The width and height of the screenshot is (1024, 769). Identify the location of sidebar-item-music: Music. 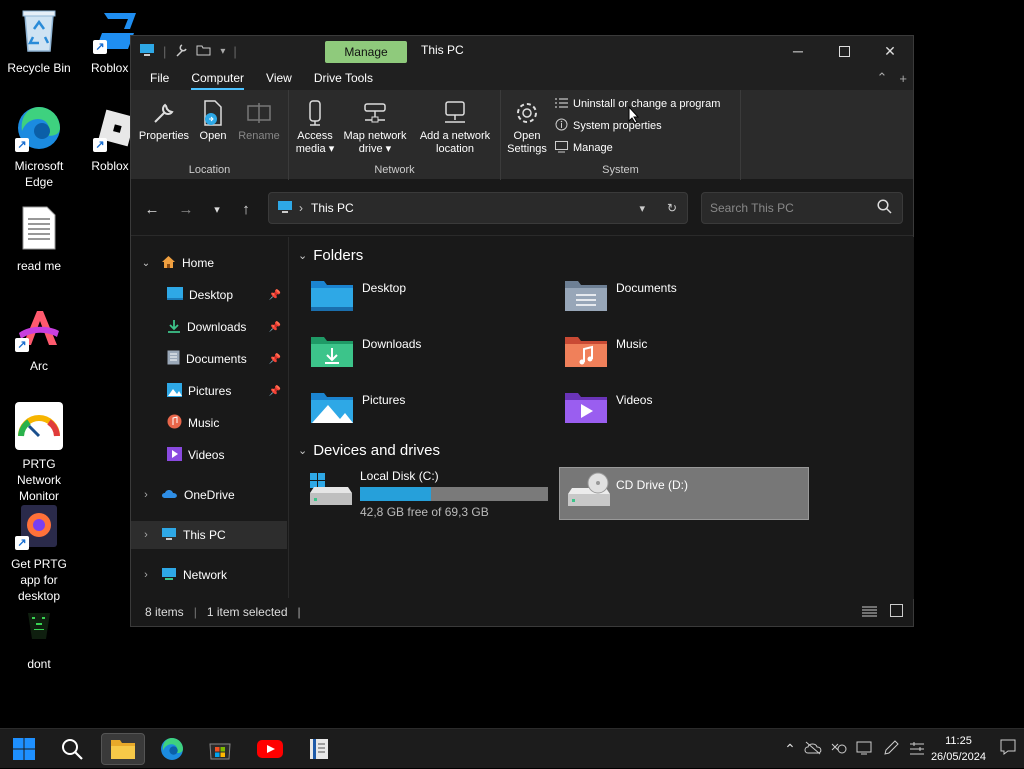
(209, 423).